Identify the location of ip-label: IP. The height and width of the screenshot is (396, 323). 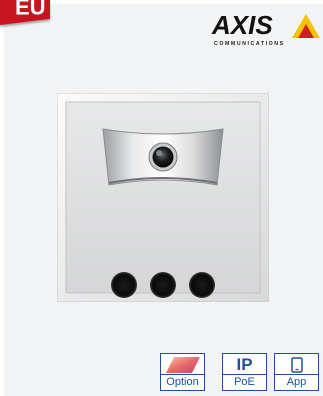
(244, 364).